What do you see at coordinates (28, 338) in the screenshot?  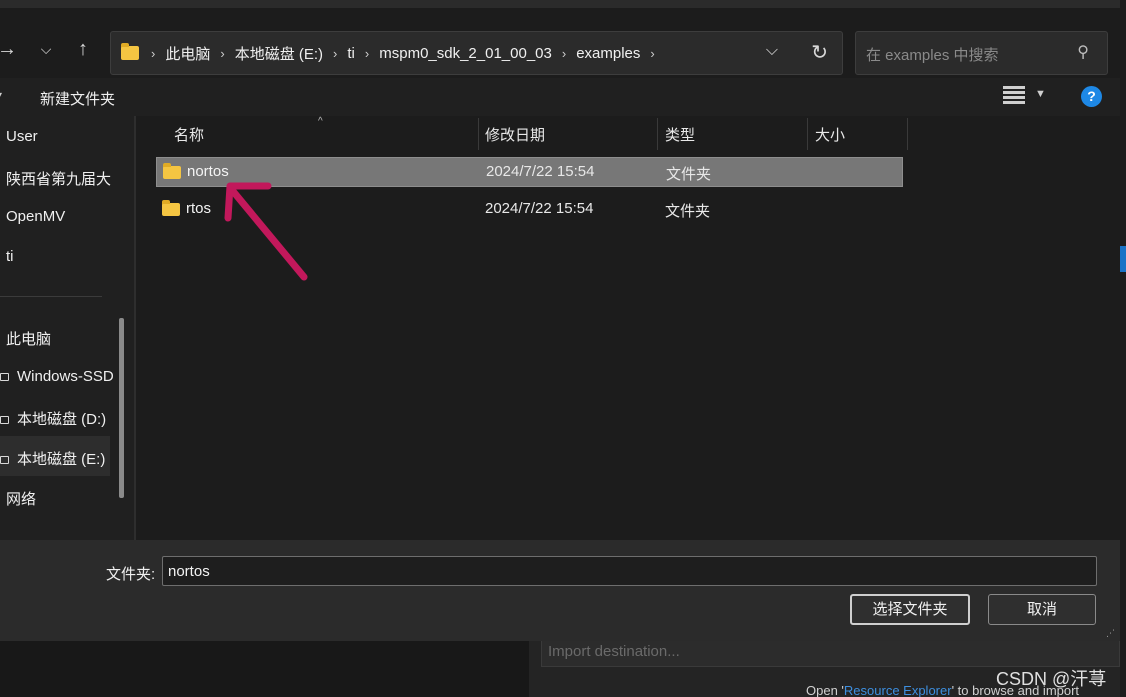 I see `sidebar-item-this-pc: 此电脑` at bounding box center [28, 338].